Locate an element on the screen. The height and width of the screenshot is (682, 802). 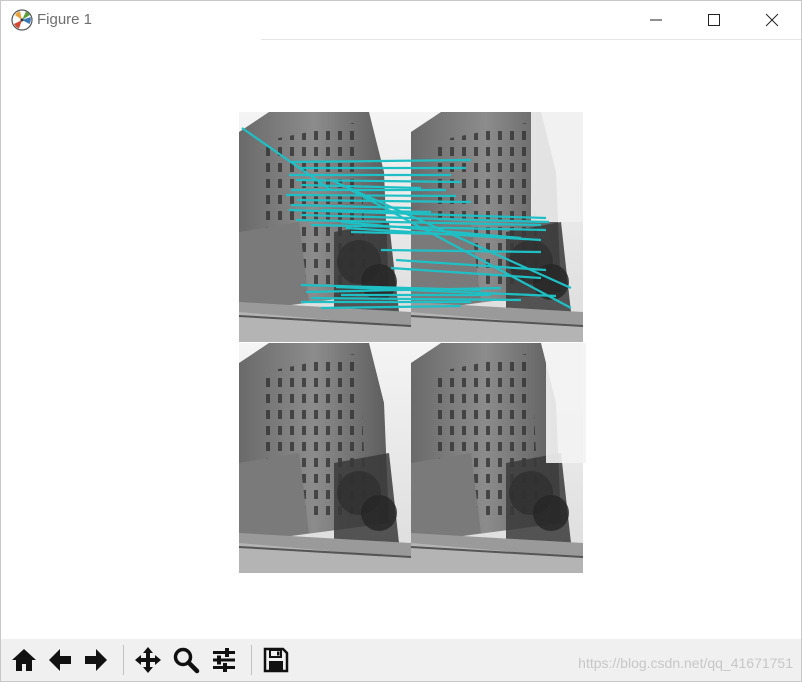
zoom-button is located at coordinates (186, 660).